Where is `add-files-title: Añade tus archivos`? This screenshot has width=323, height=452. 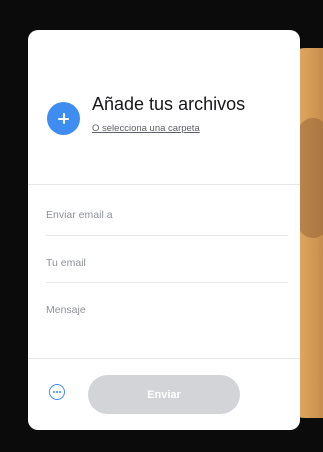
add-files-title: Añade tus archivos is located at coordinates (168, 104).